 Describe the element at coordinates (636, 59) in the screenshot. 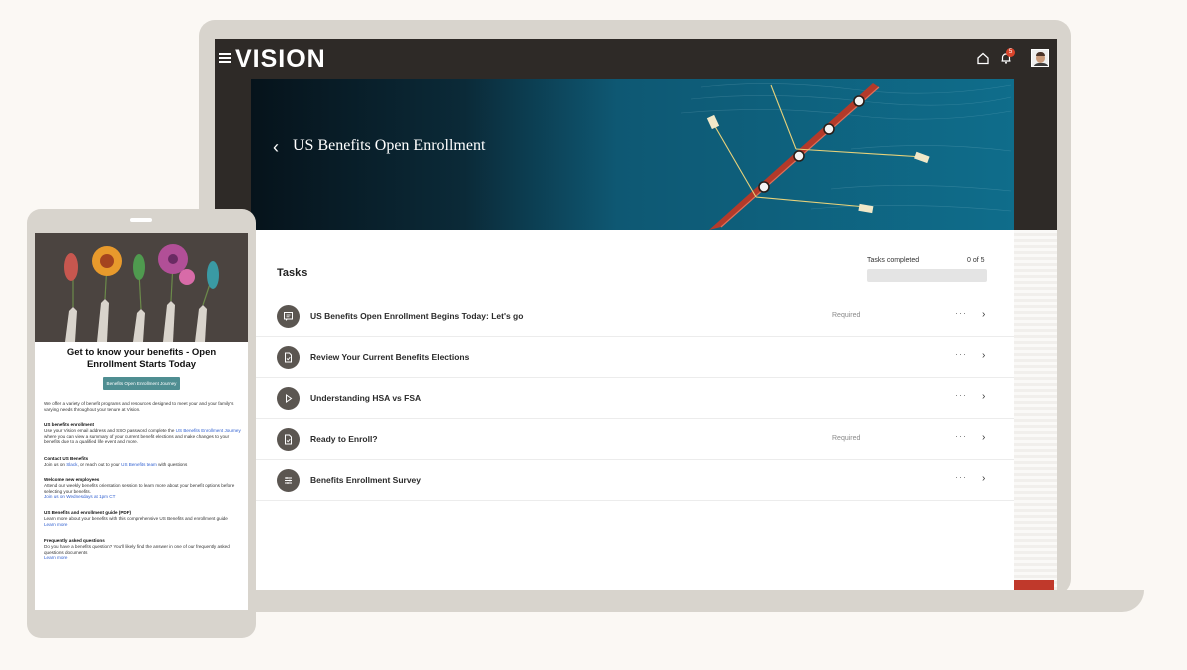

I see `top-navigation-bar: VISION 5` at that location.